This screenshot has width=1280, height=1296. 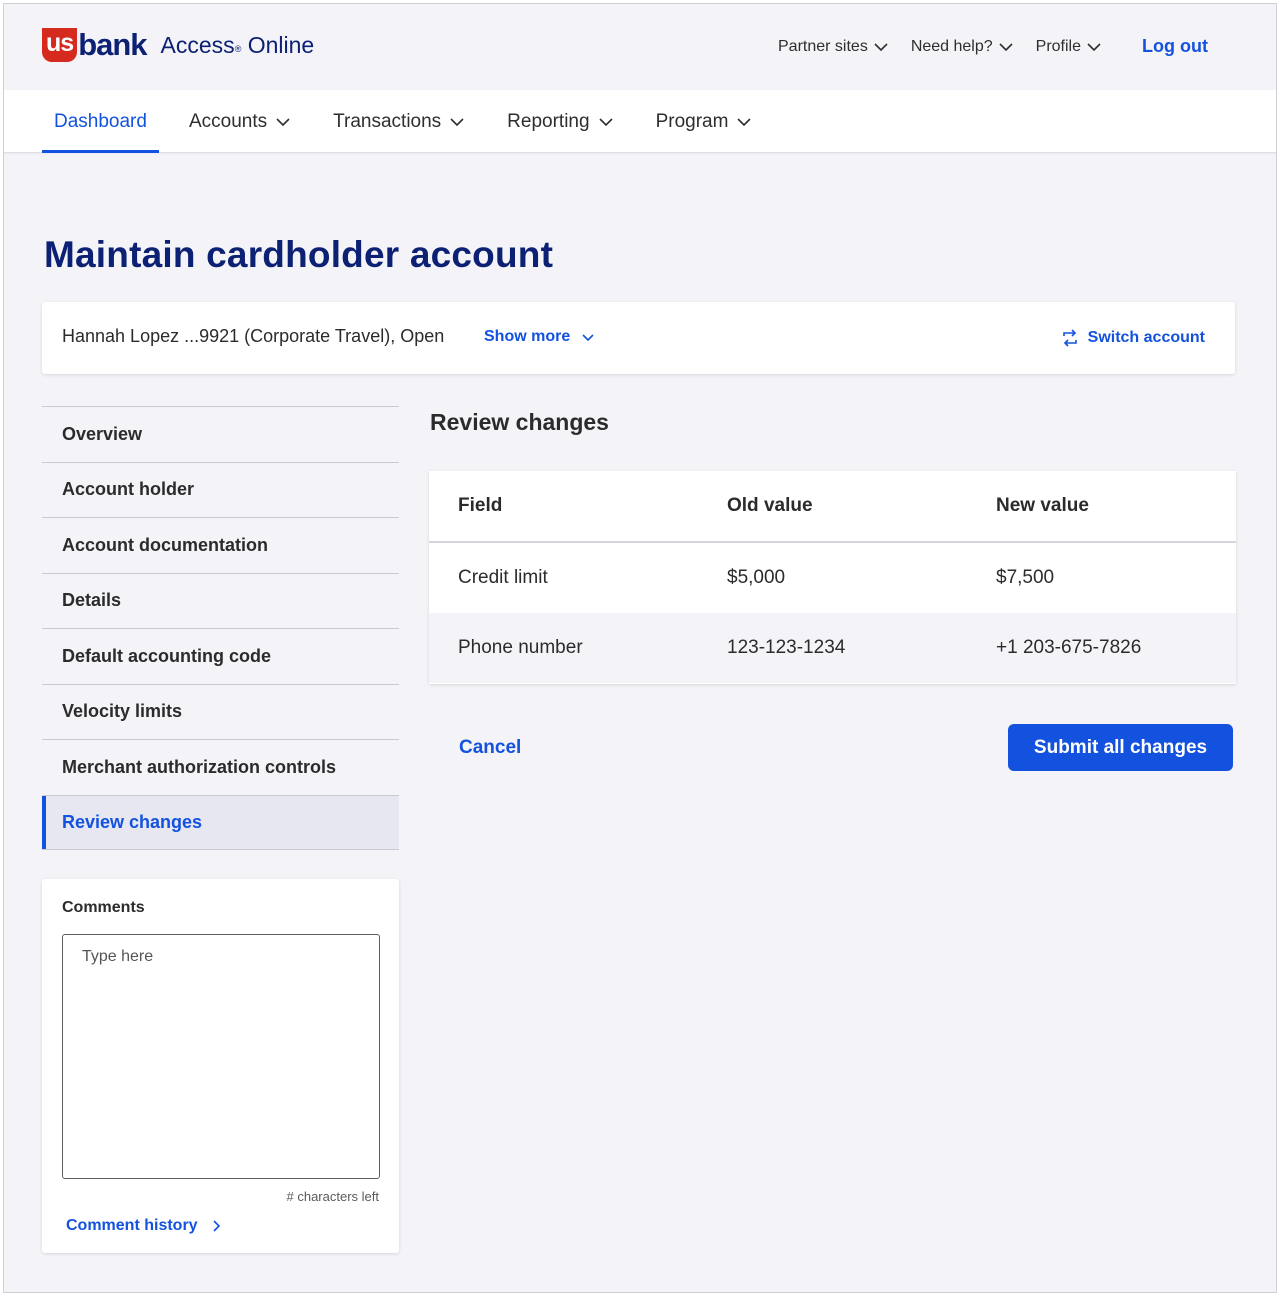 What do you see at coordinates (333, 1196) in the screenshot?
I see `characters-left-counter: # characters left` at bounding box center [333, 1196].